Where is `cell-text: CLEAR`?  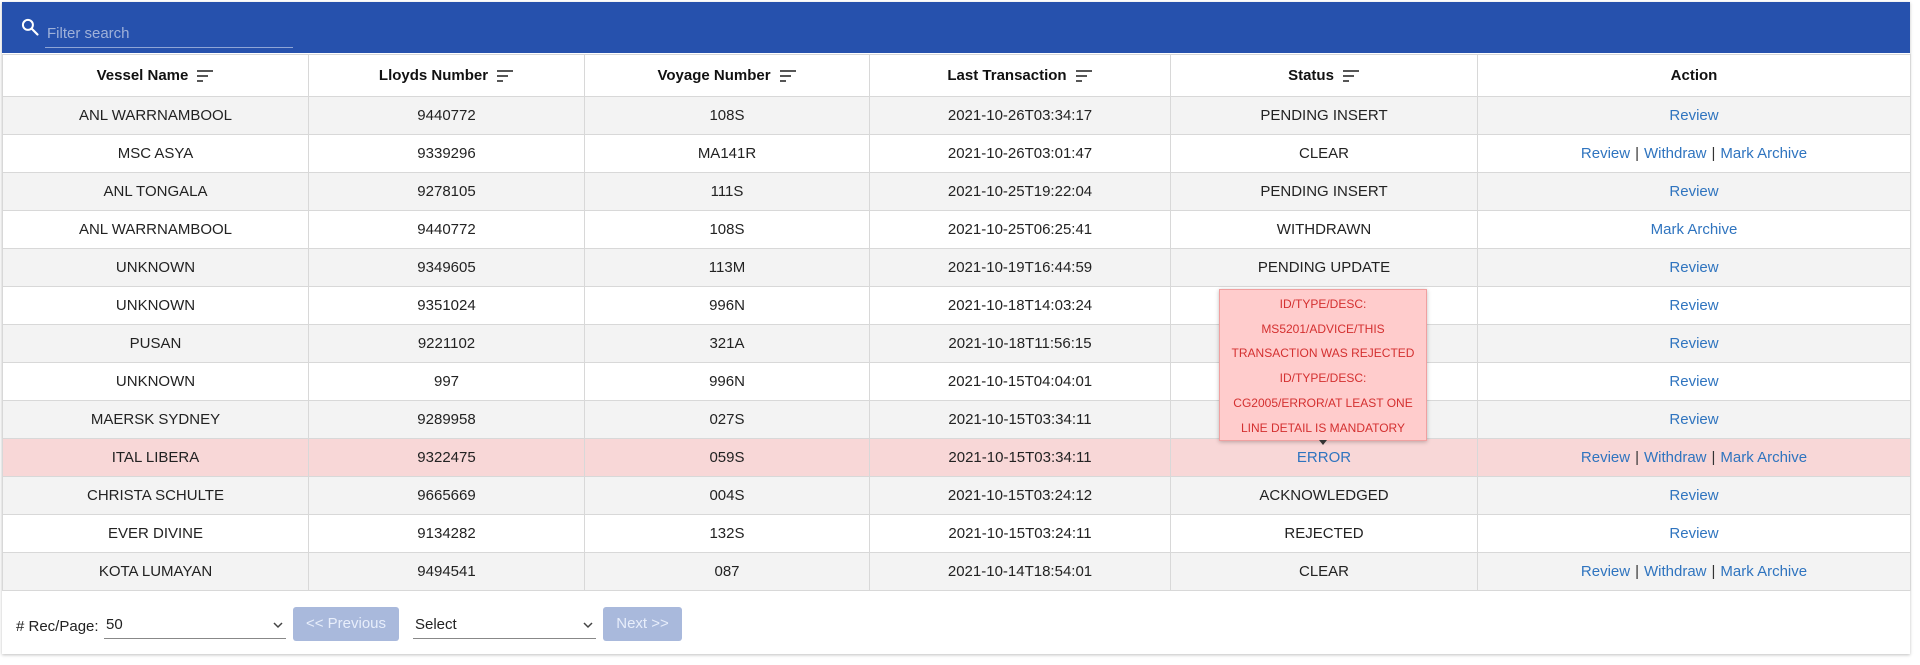
cell-text: CLEAR is located at coordinates (1324, 571).